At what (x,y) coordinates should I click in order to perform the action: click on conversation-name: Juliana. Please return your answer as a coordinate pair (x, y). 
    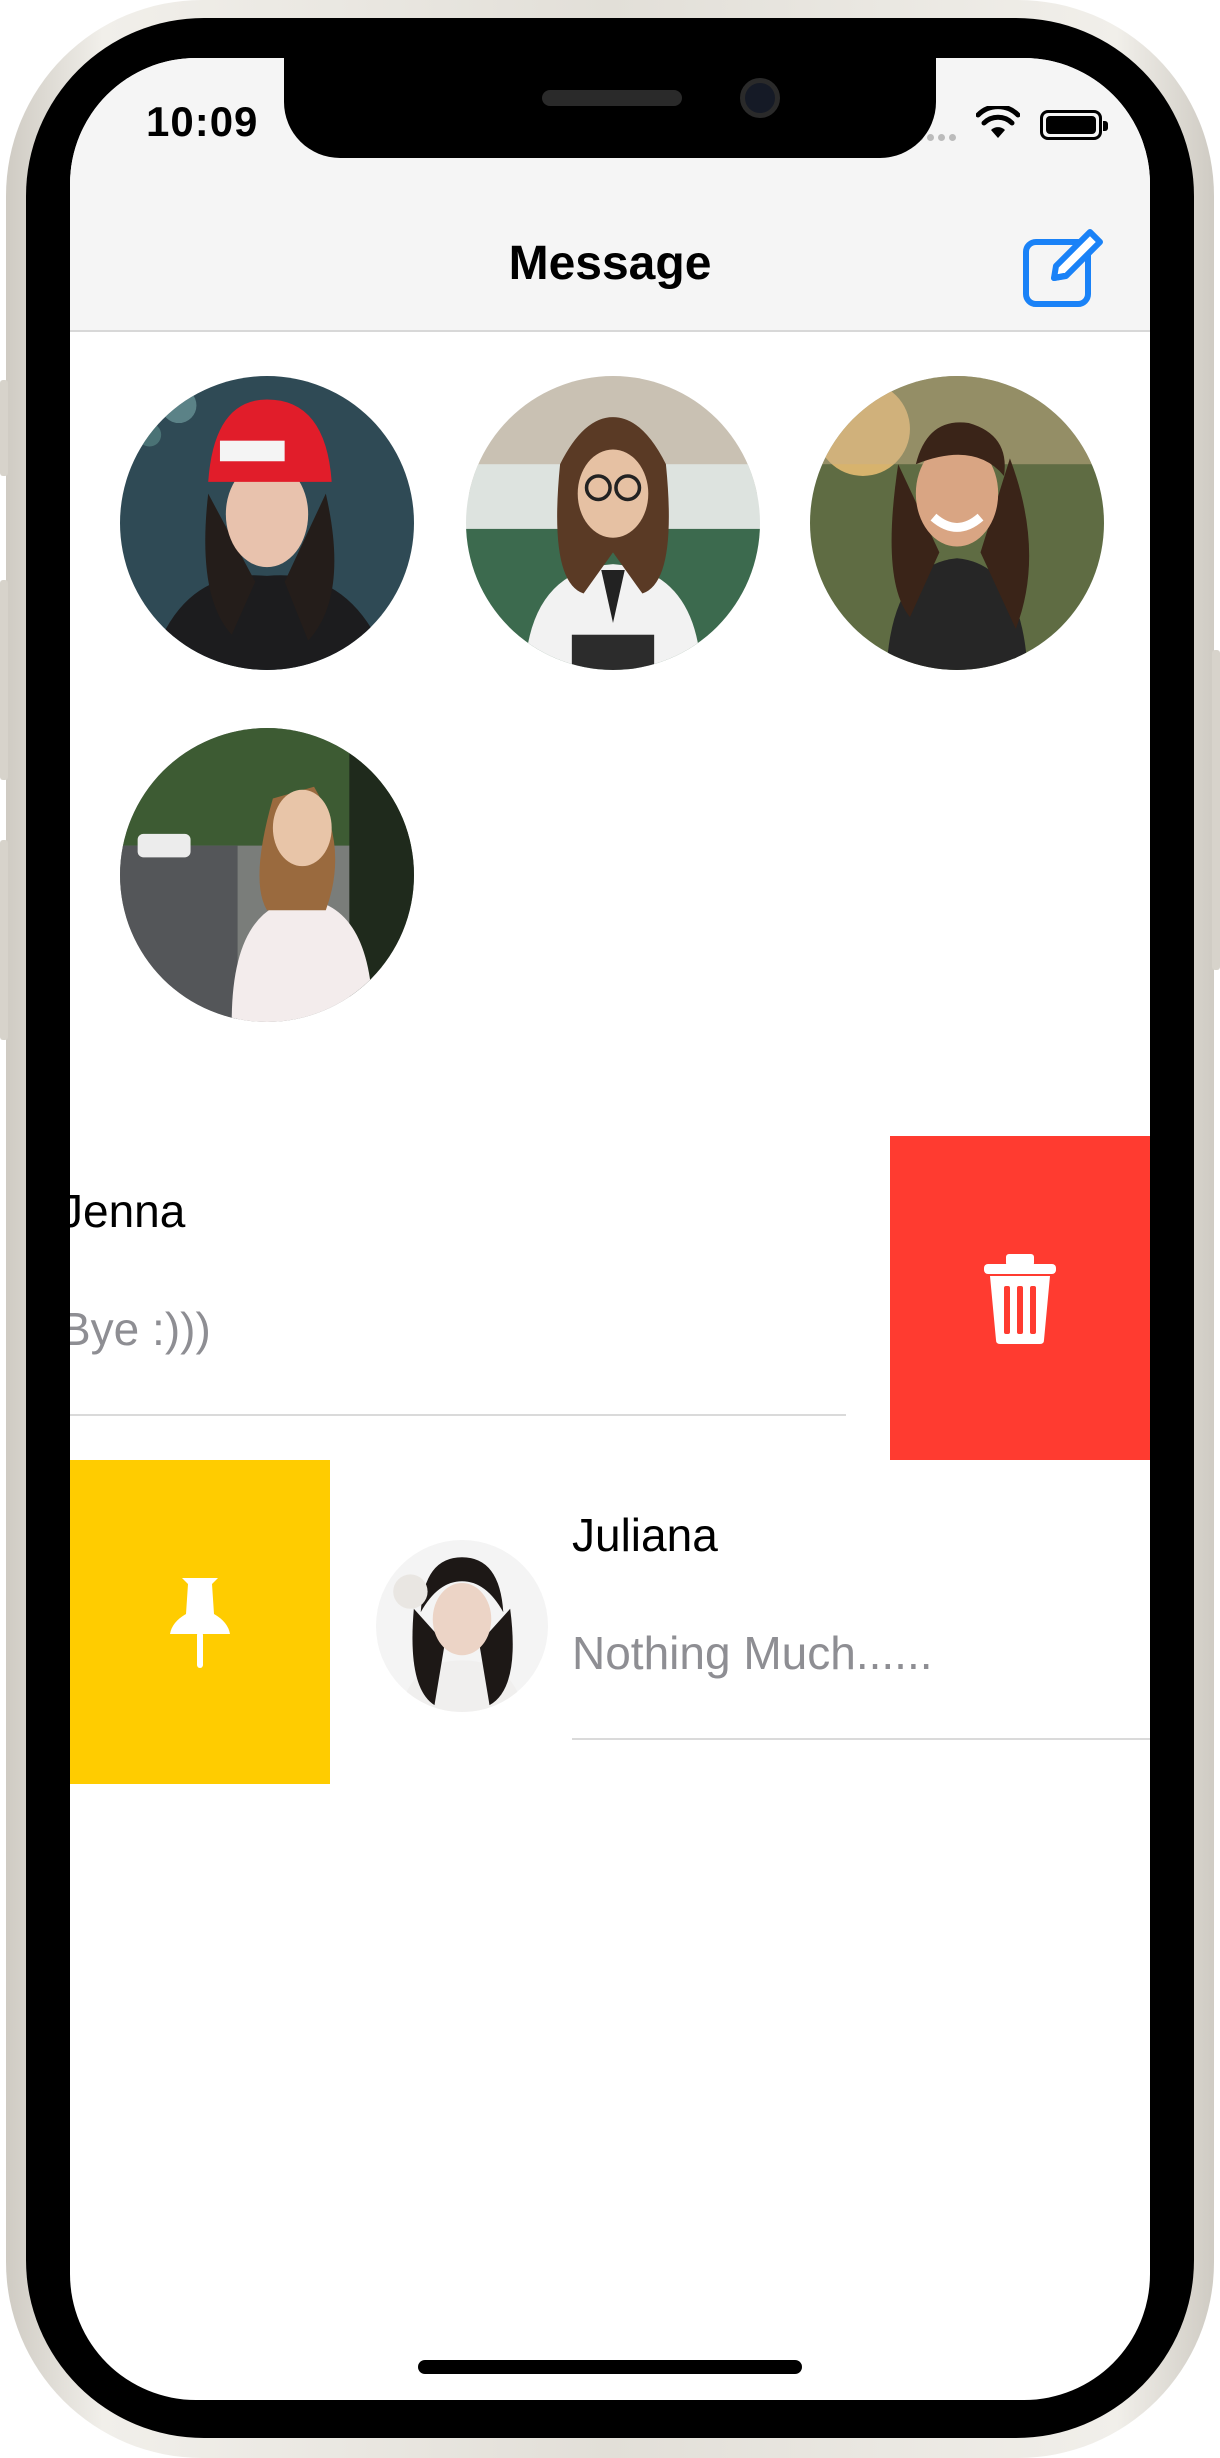
    Looking at the image, I should click on (645, 1535).